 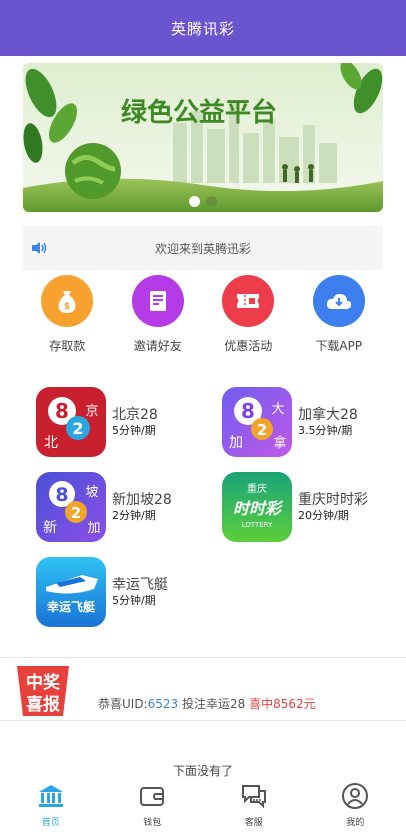 What do you see at coordinates (282, 704) in the screenshot?
I see `ticker-win: 喜中8562元` at bounding box center [282, 704].